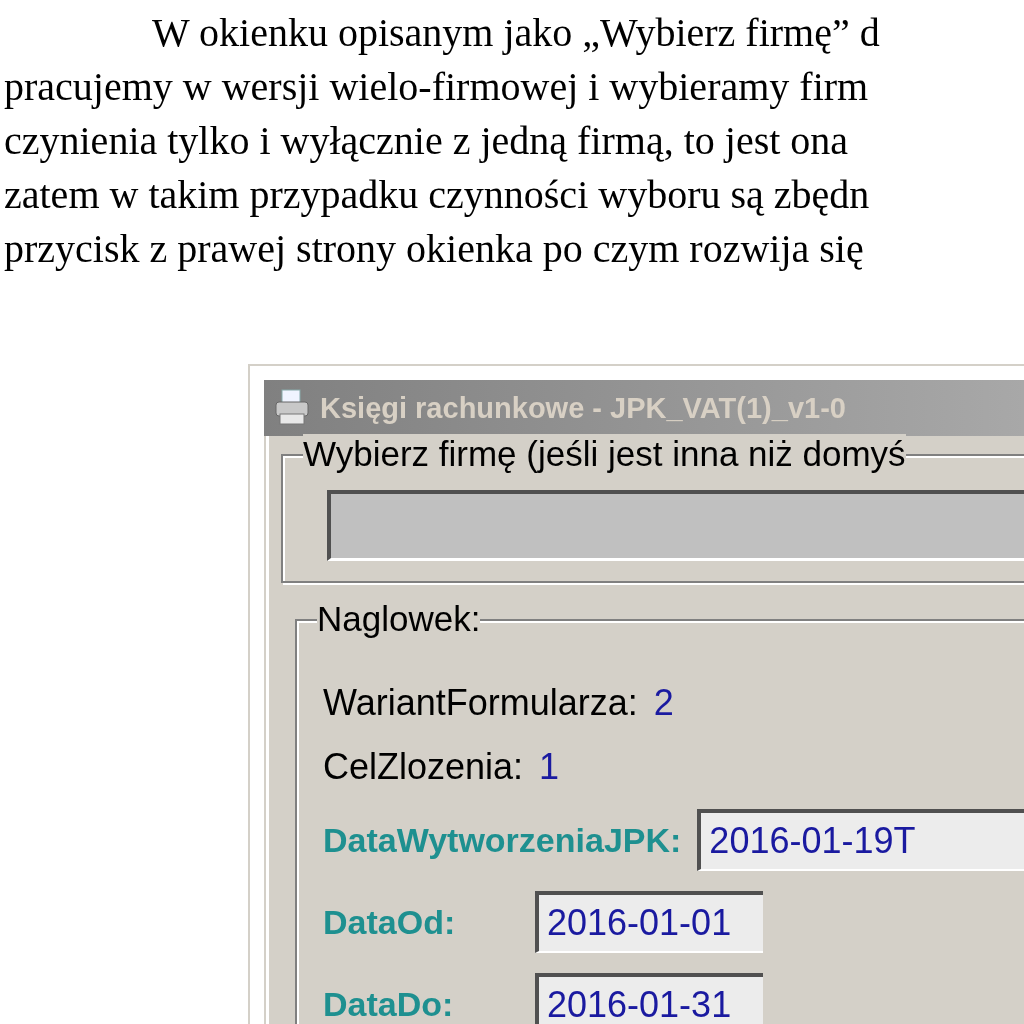 Image resolution: width=1024 pixels, height=1024 pixels. Describe the element at coordinates (515, 33) in the screenshot. I see `paragraph-line: W okienku opisanym jako „Wybierz firmę” d` at that location.